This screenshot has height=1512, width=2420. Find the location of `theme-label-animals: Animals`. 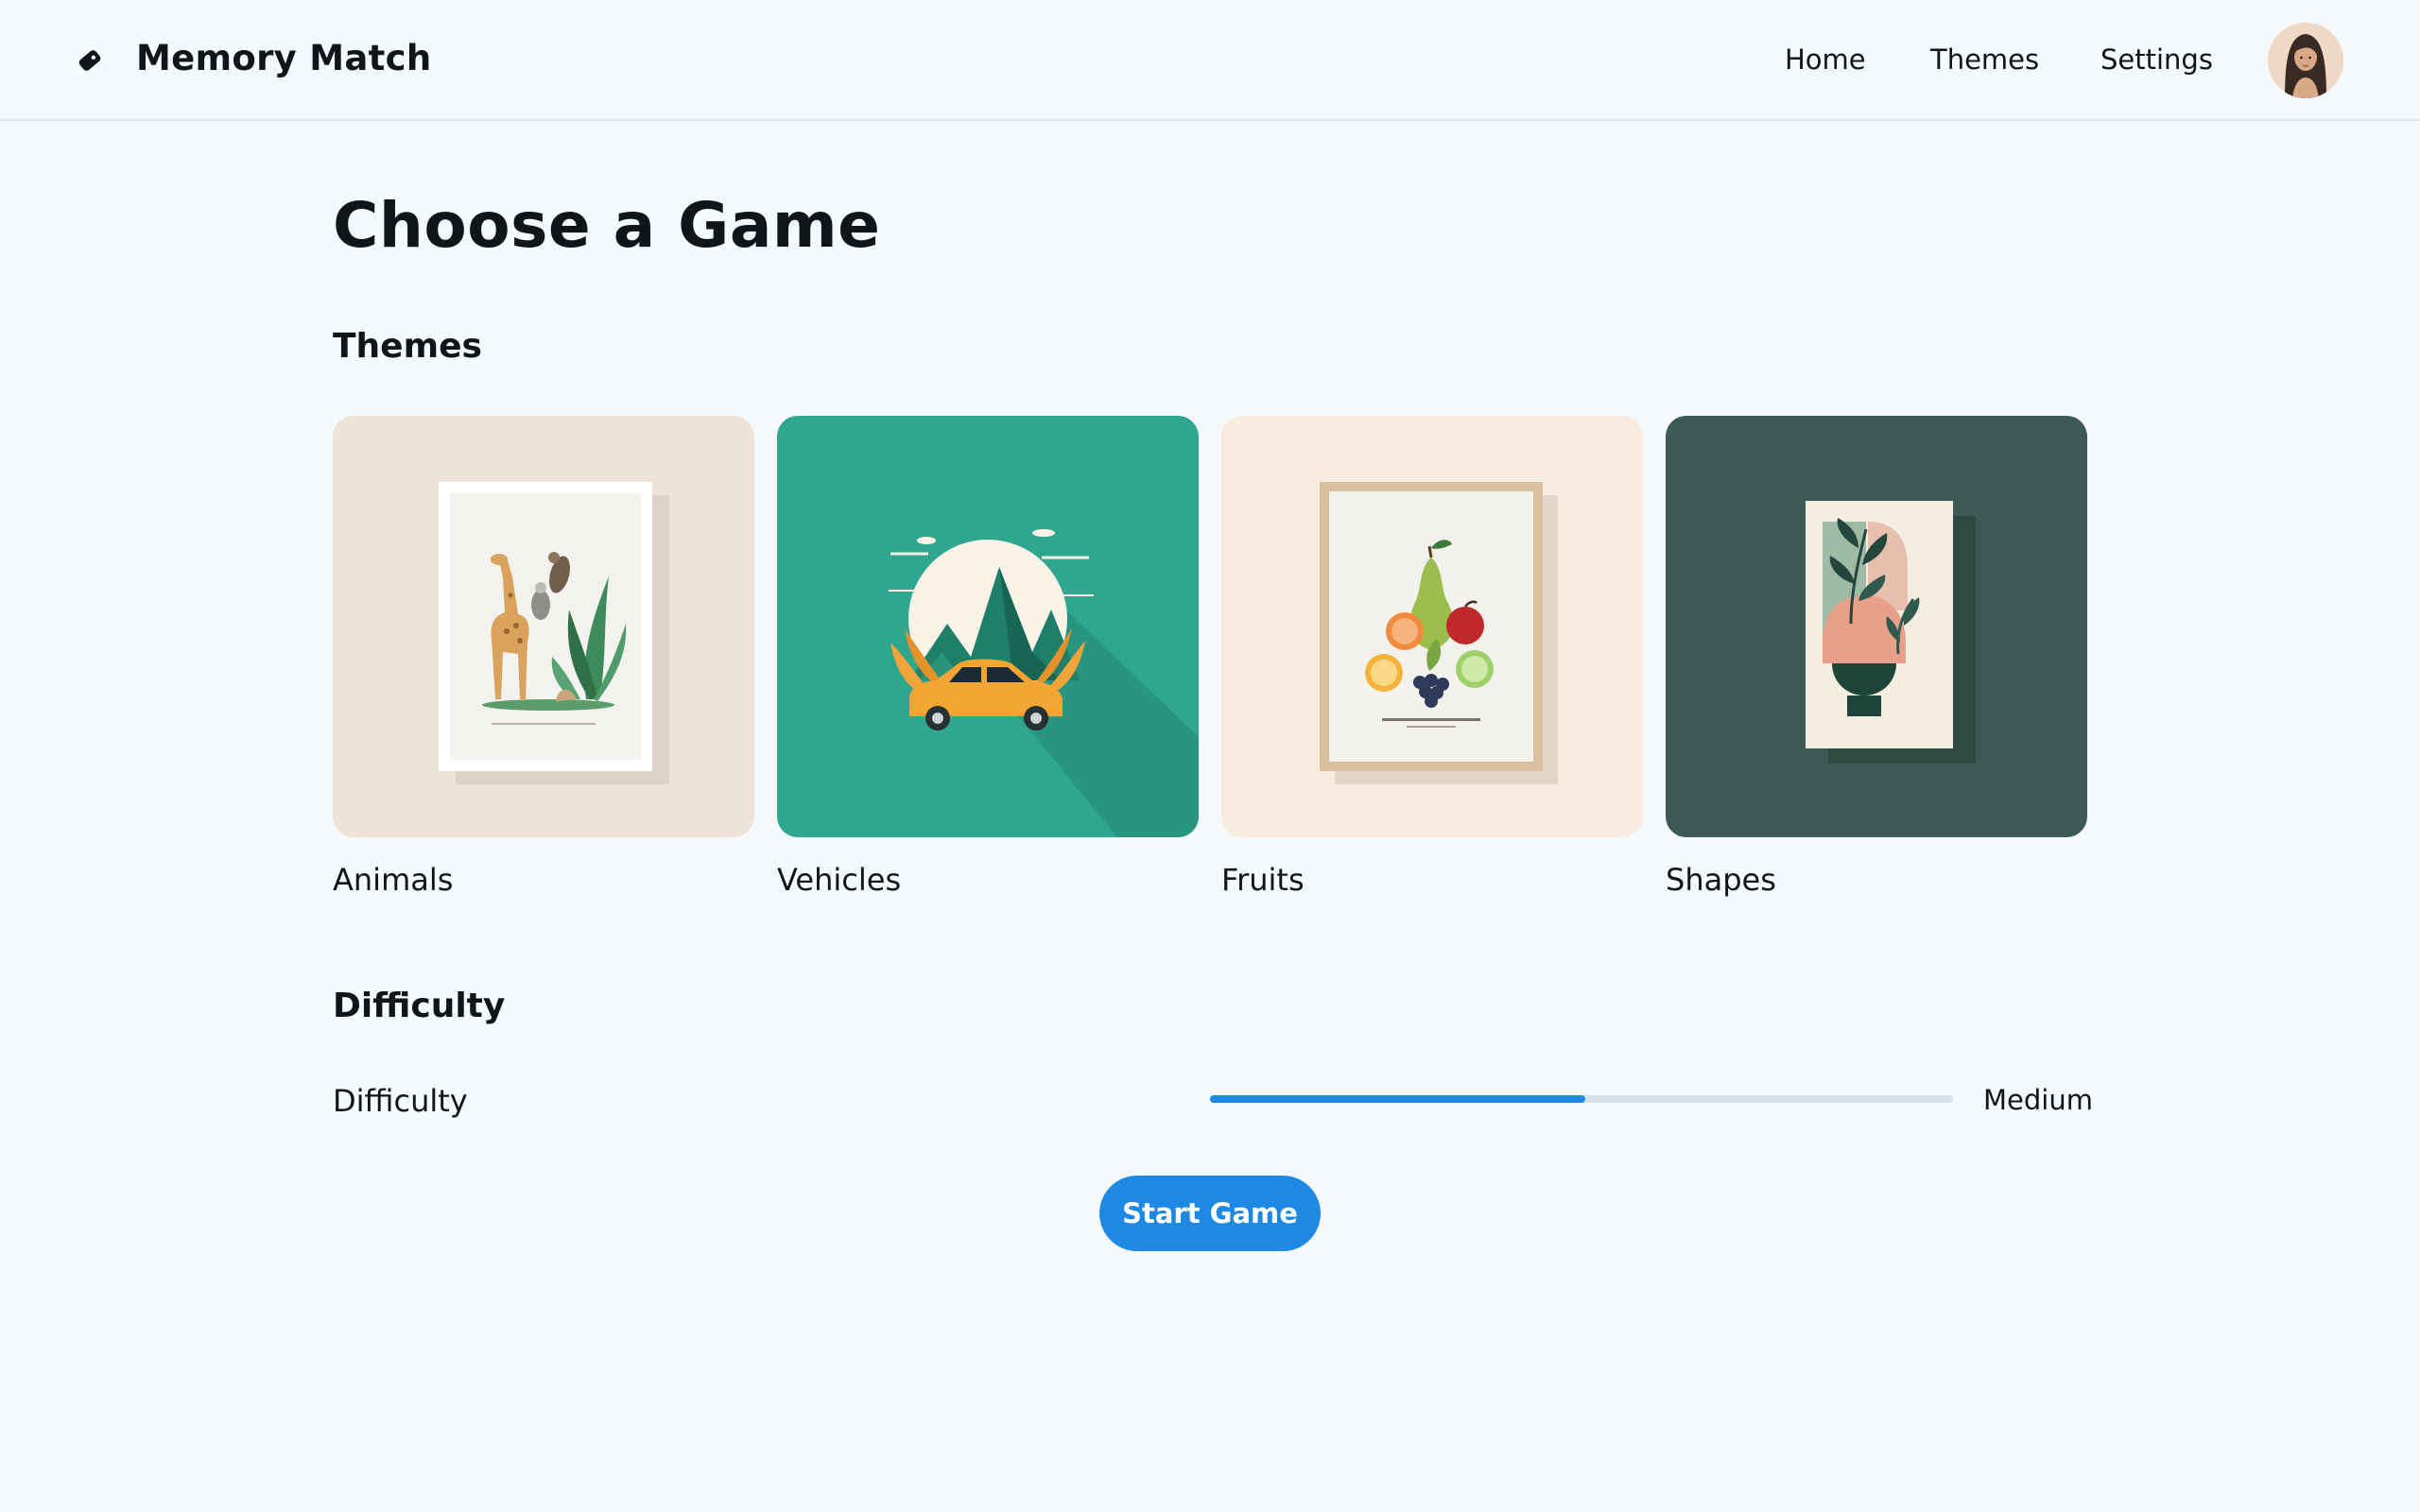

theme-label-animals: Animals is located at coordinates (393, 880).